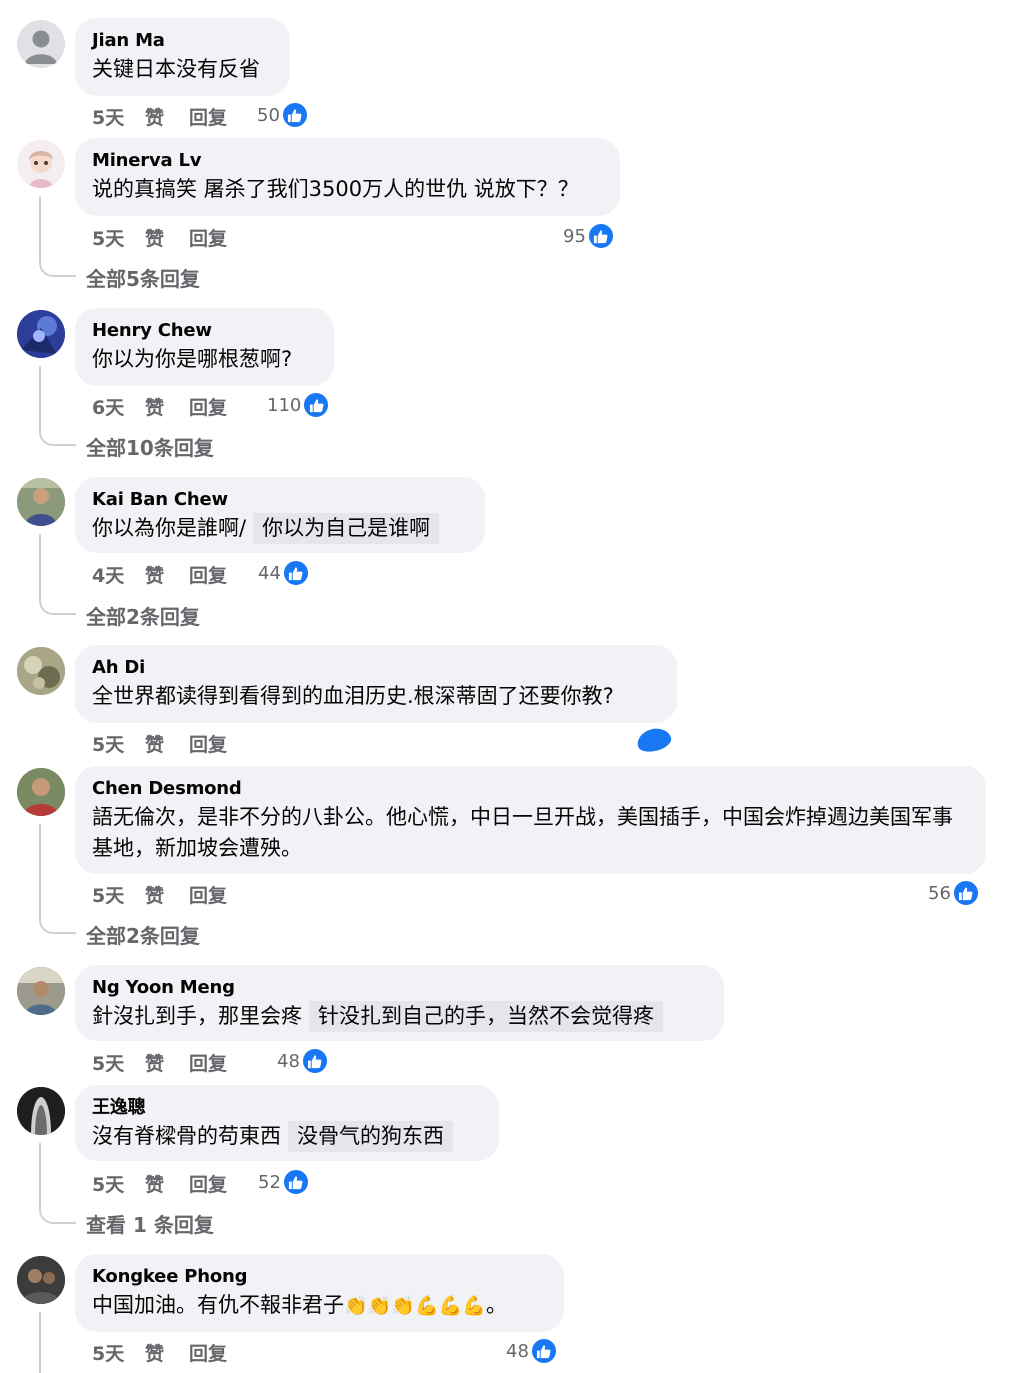  What do you see at coordinates (192, 359) in the screenshot?
I see `comment-text: 你以为你是哪根葱啊?` at bounding box center [192, 359].